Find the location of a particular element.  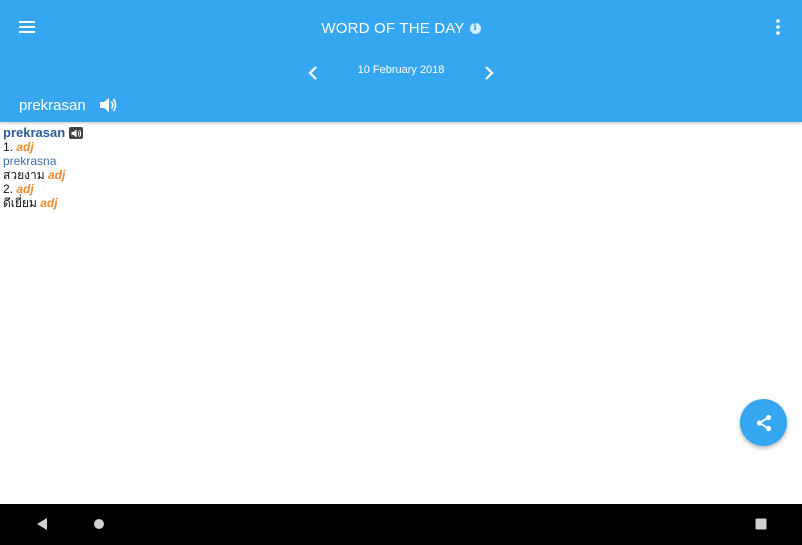

home-circle-icon is located at coordinates (99, 524).